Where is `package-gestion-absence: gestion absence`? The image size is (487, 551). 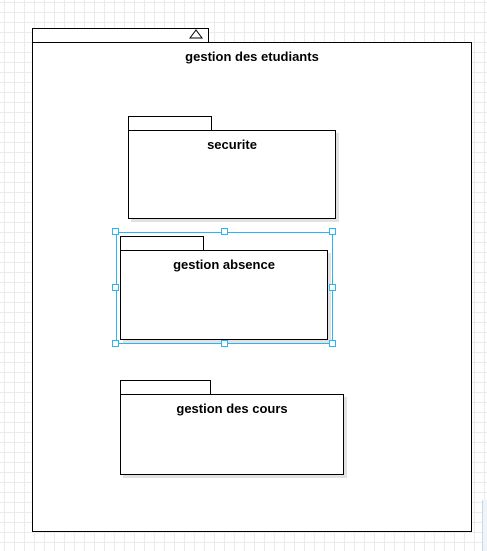
package-gestion-absence: gestion absence is located at coordinates (224, 295).